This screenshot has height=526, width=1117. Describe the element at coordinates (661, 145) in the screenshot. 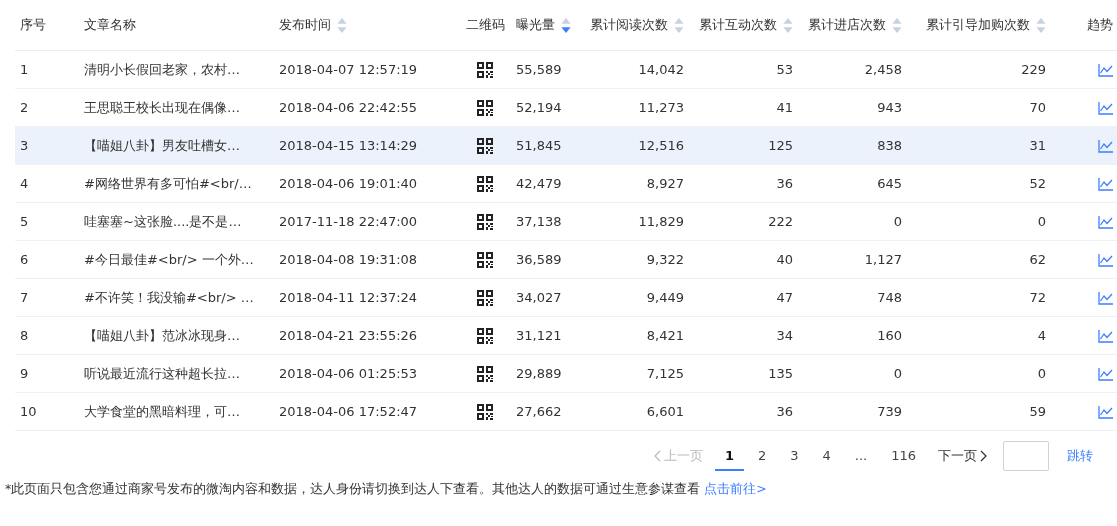

I see `stat-value: 12,516` at that location.